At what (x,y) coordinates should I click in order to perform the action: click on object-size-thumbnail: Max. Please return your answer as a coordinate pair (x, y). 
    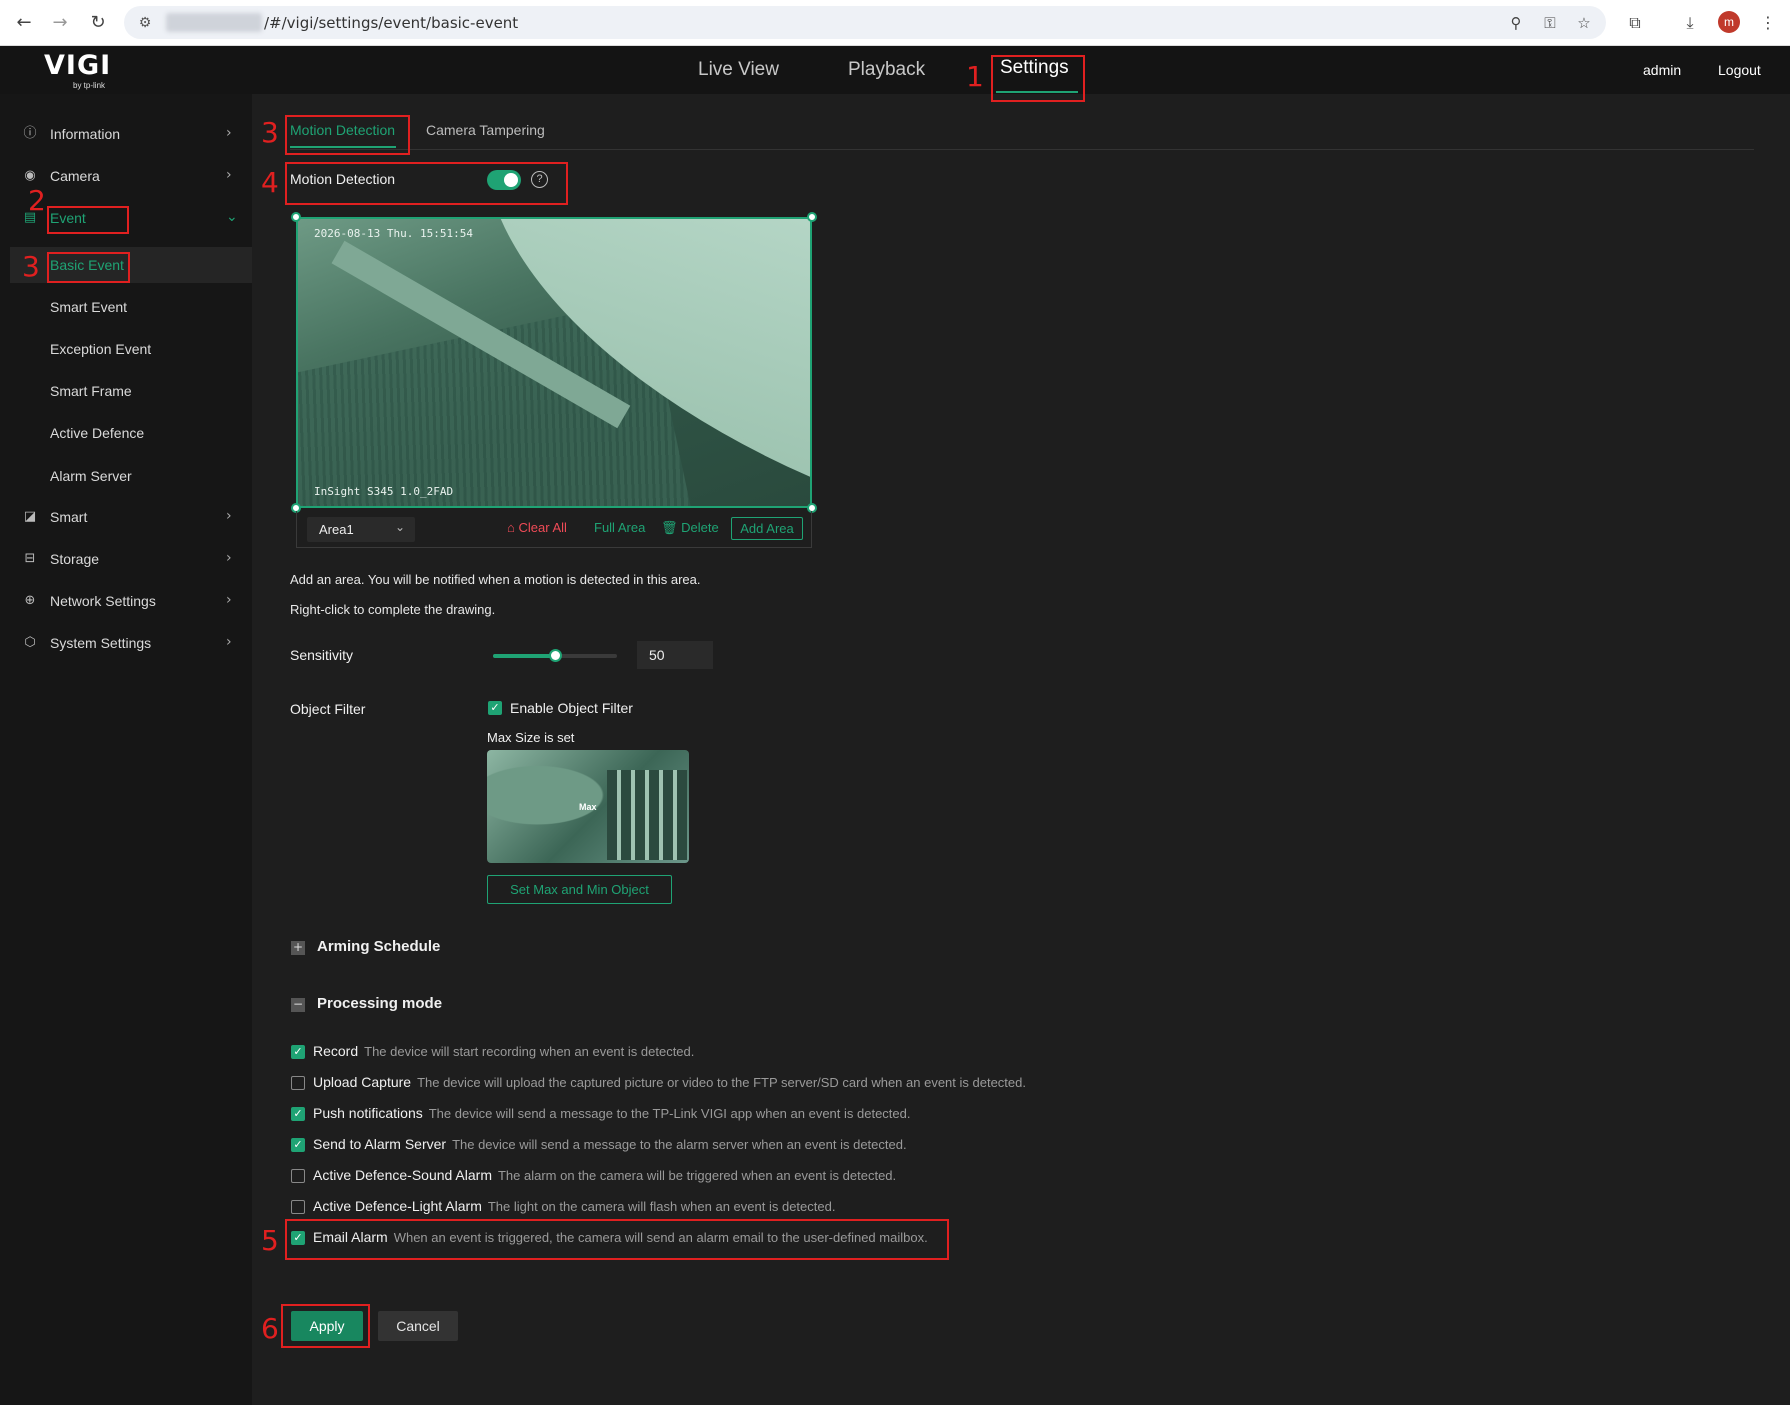
    Looking at the image, I should click on (588, 806).